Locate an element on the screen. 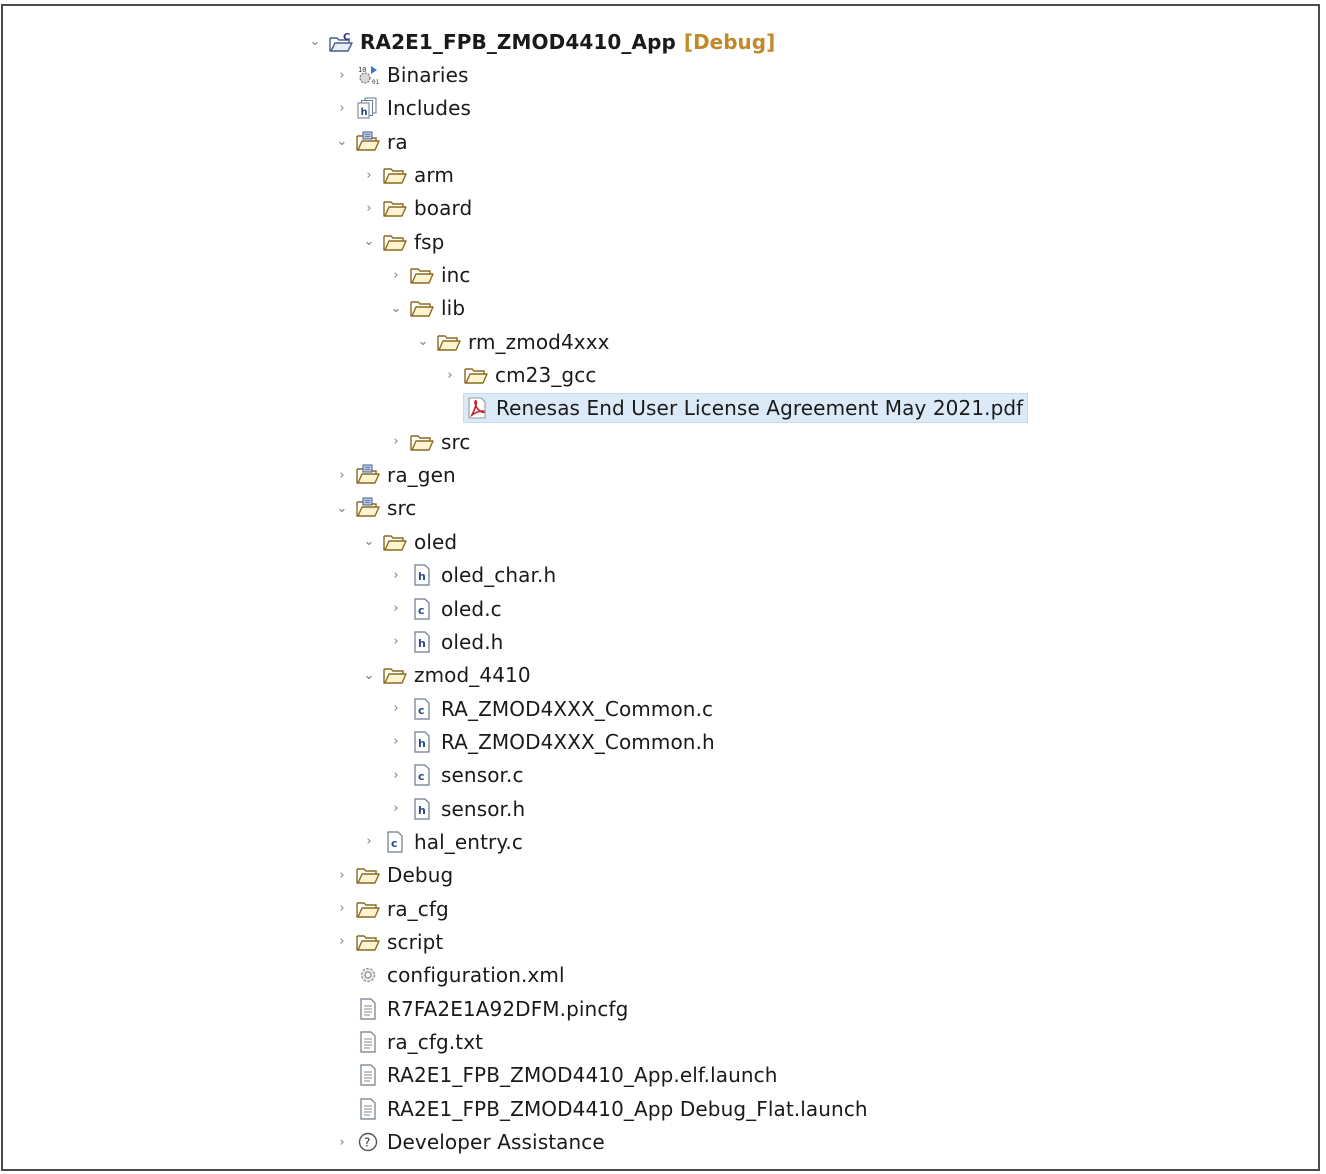  tree-item-fsp-src: › src is located at coordinates (660, 441).